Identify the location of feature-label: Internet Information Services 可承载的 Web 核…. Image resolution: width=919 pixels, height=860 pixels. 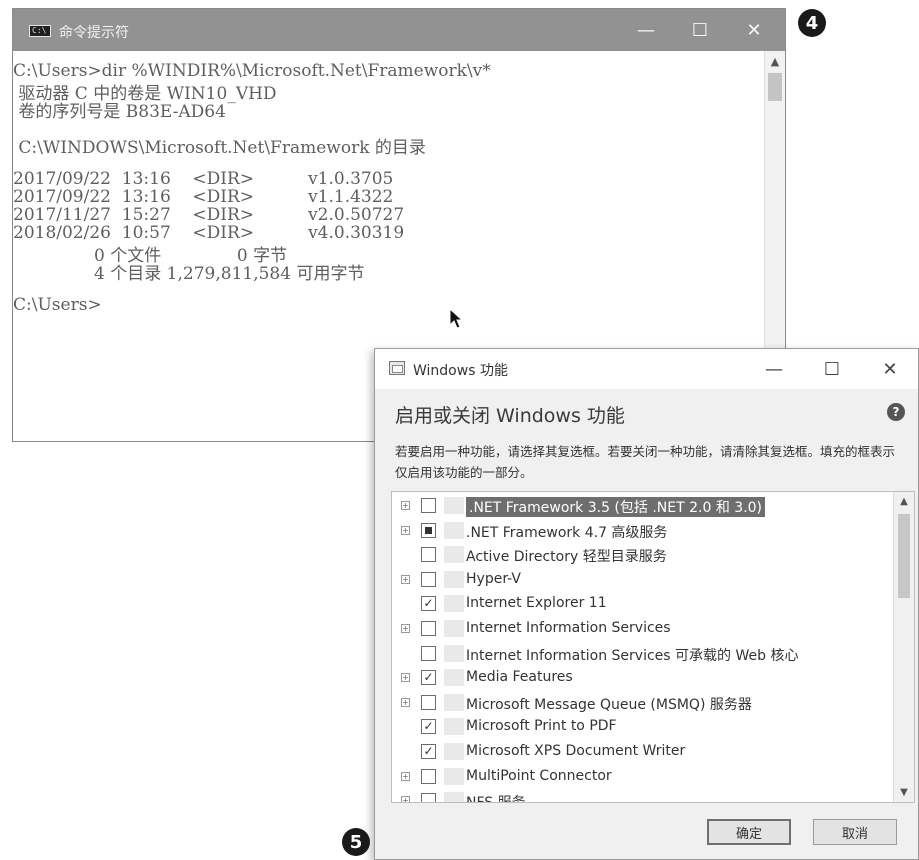
(632, 655).